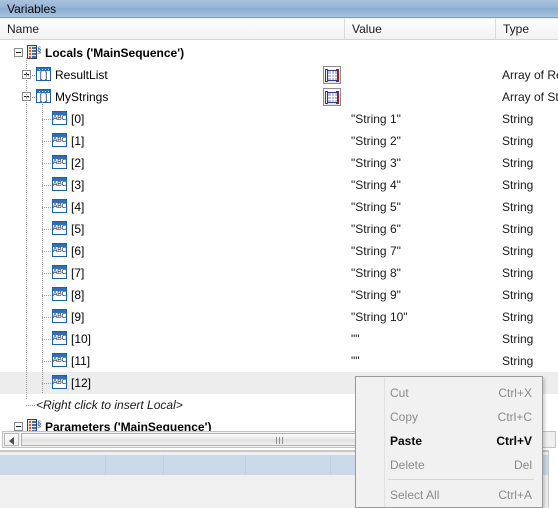 This screenshot has width=558, height=508. I want to click on tree-row: ABC [2] "String 3" String, so click(279, 163).